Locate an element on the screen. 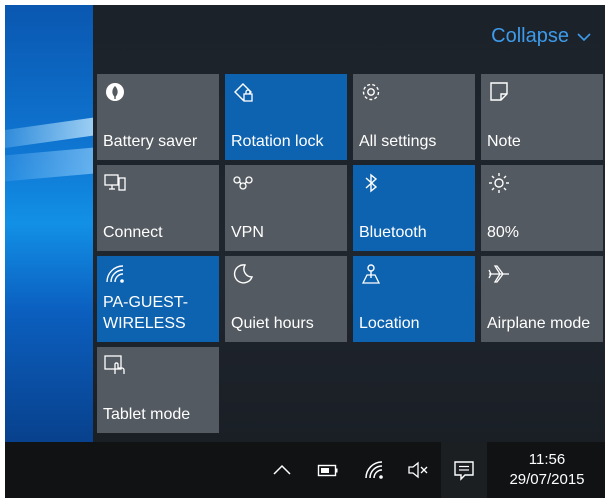  quick-action-tile: Connect is located at coordinates (158, 208).